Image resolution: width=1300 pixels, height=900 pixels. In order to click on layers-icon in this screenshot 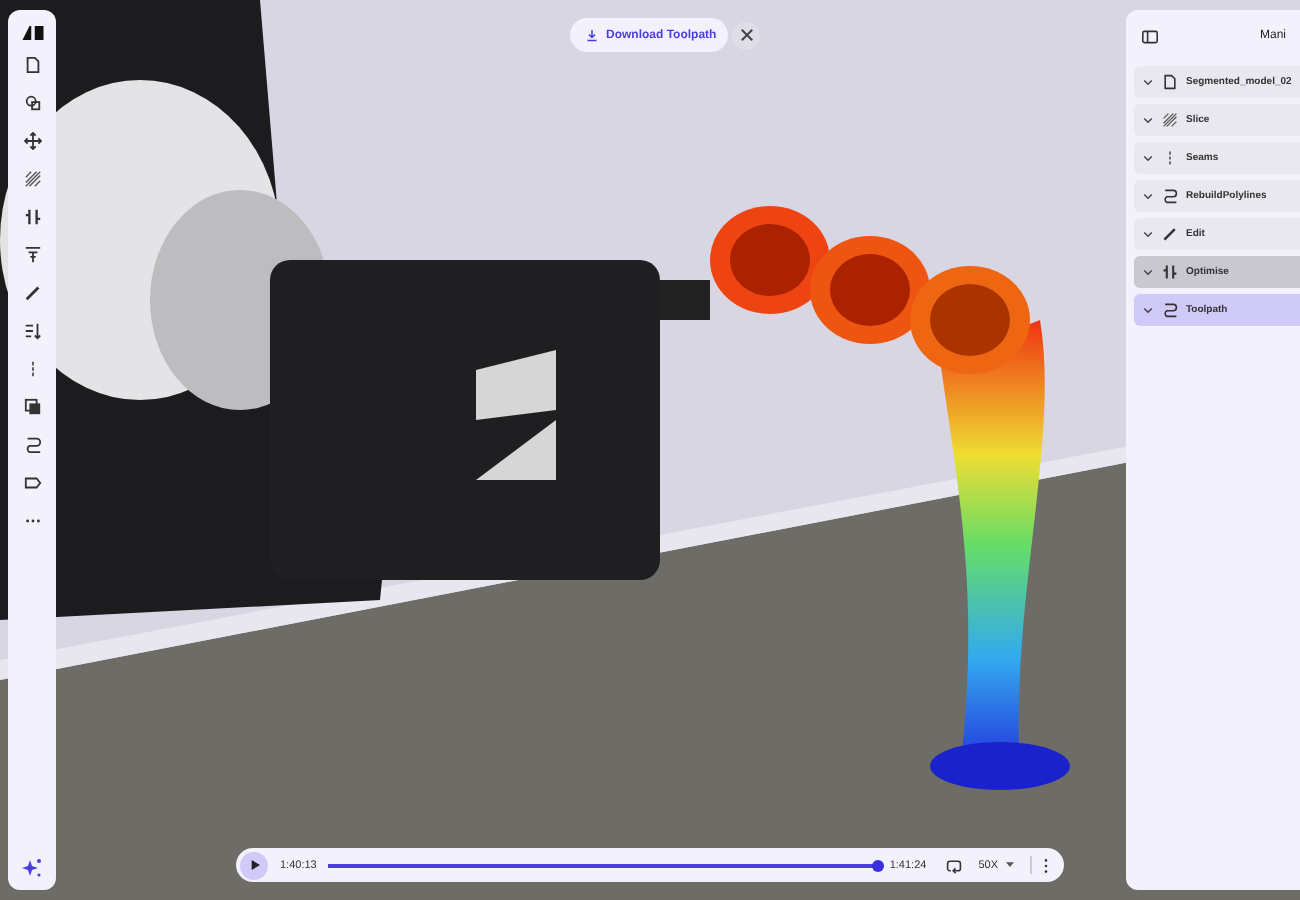, I will do `click(32, 407)`.